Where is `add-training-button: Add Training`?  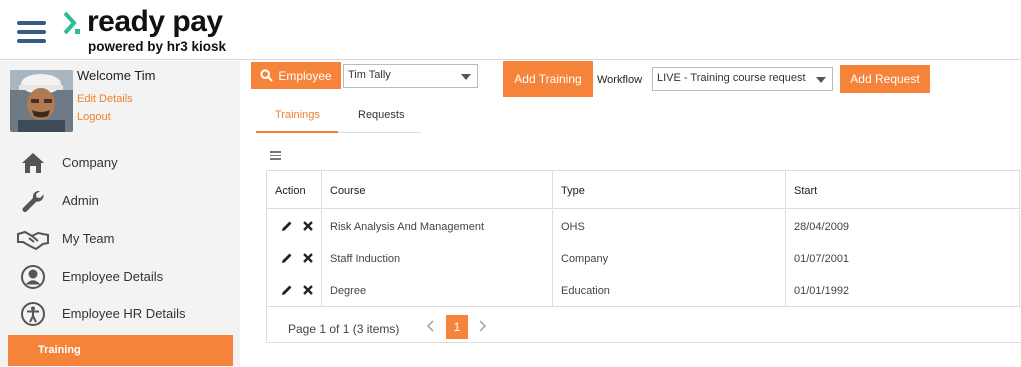
add-training-button: Add Training is located at coordinates (548, 79).